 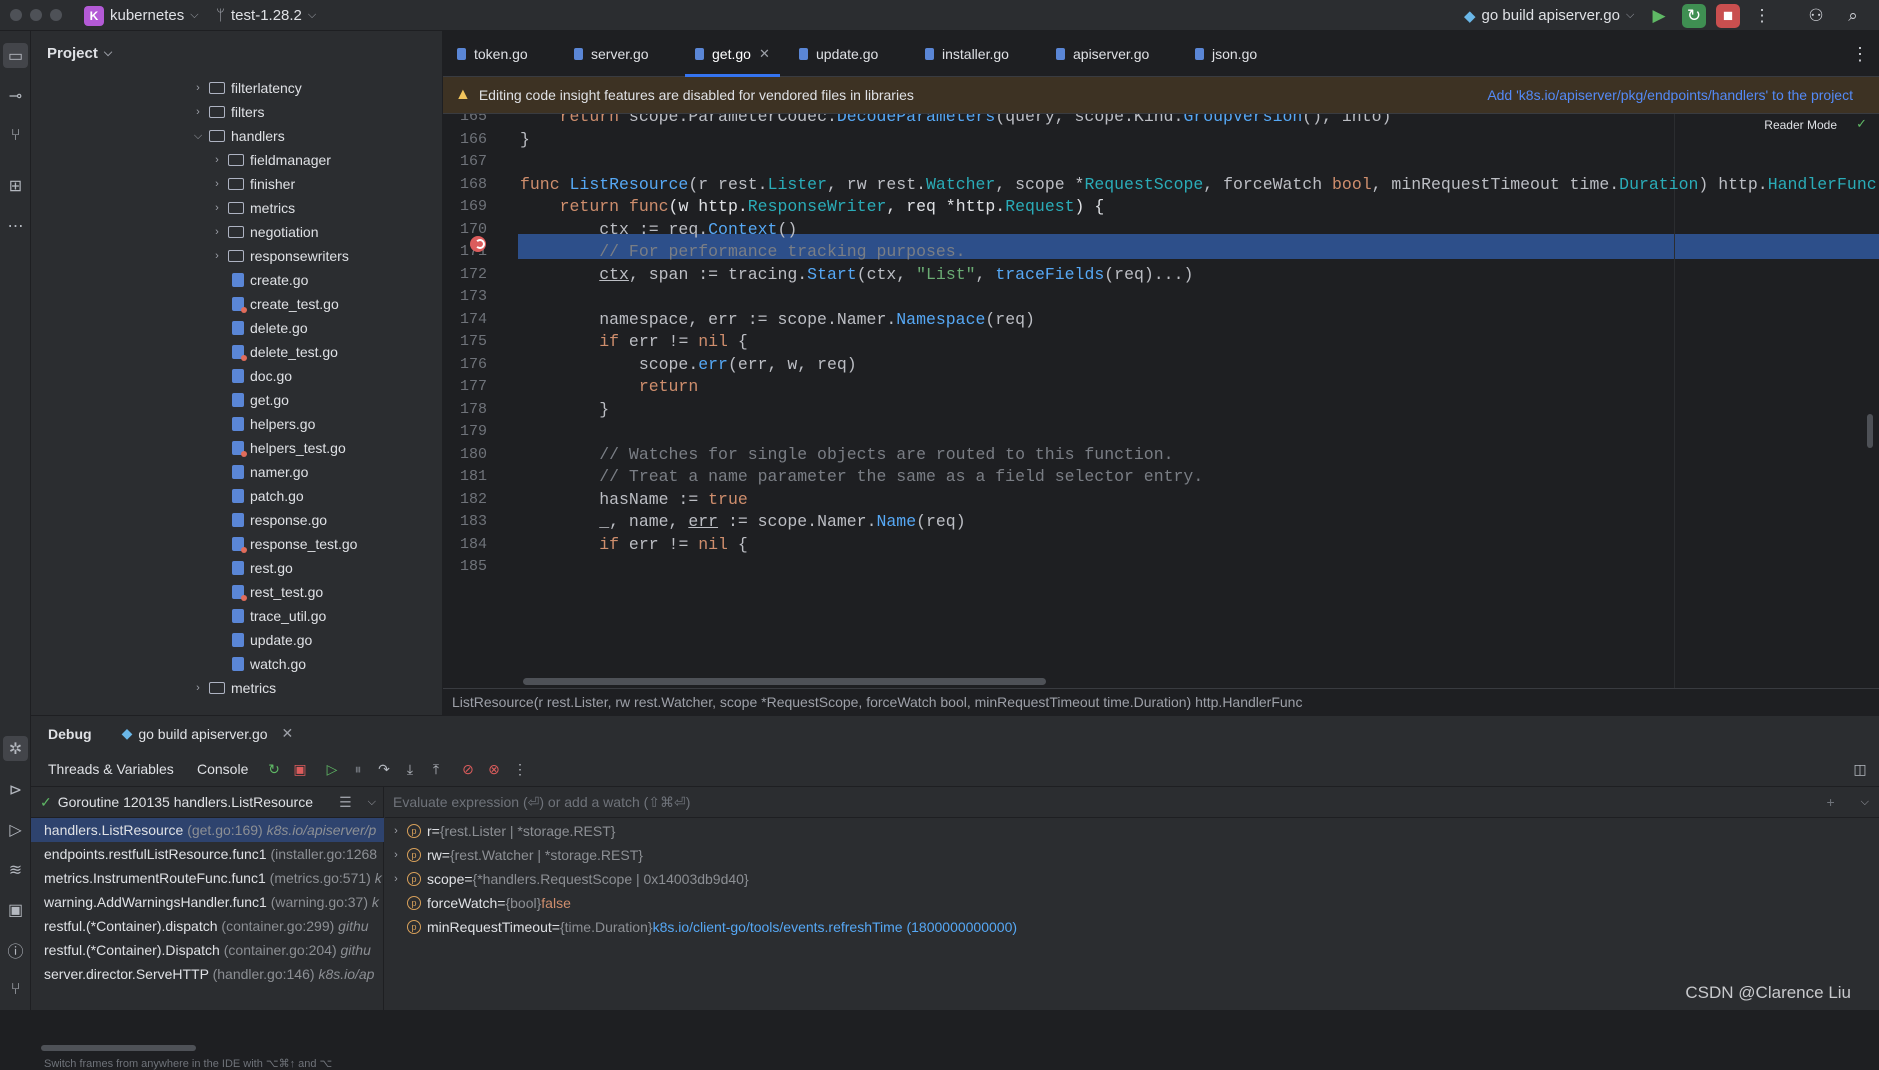 I want to click on horizontal-scrollbar, so click(x=784, y=681).